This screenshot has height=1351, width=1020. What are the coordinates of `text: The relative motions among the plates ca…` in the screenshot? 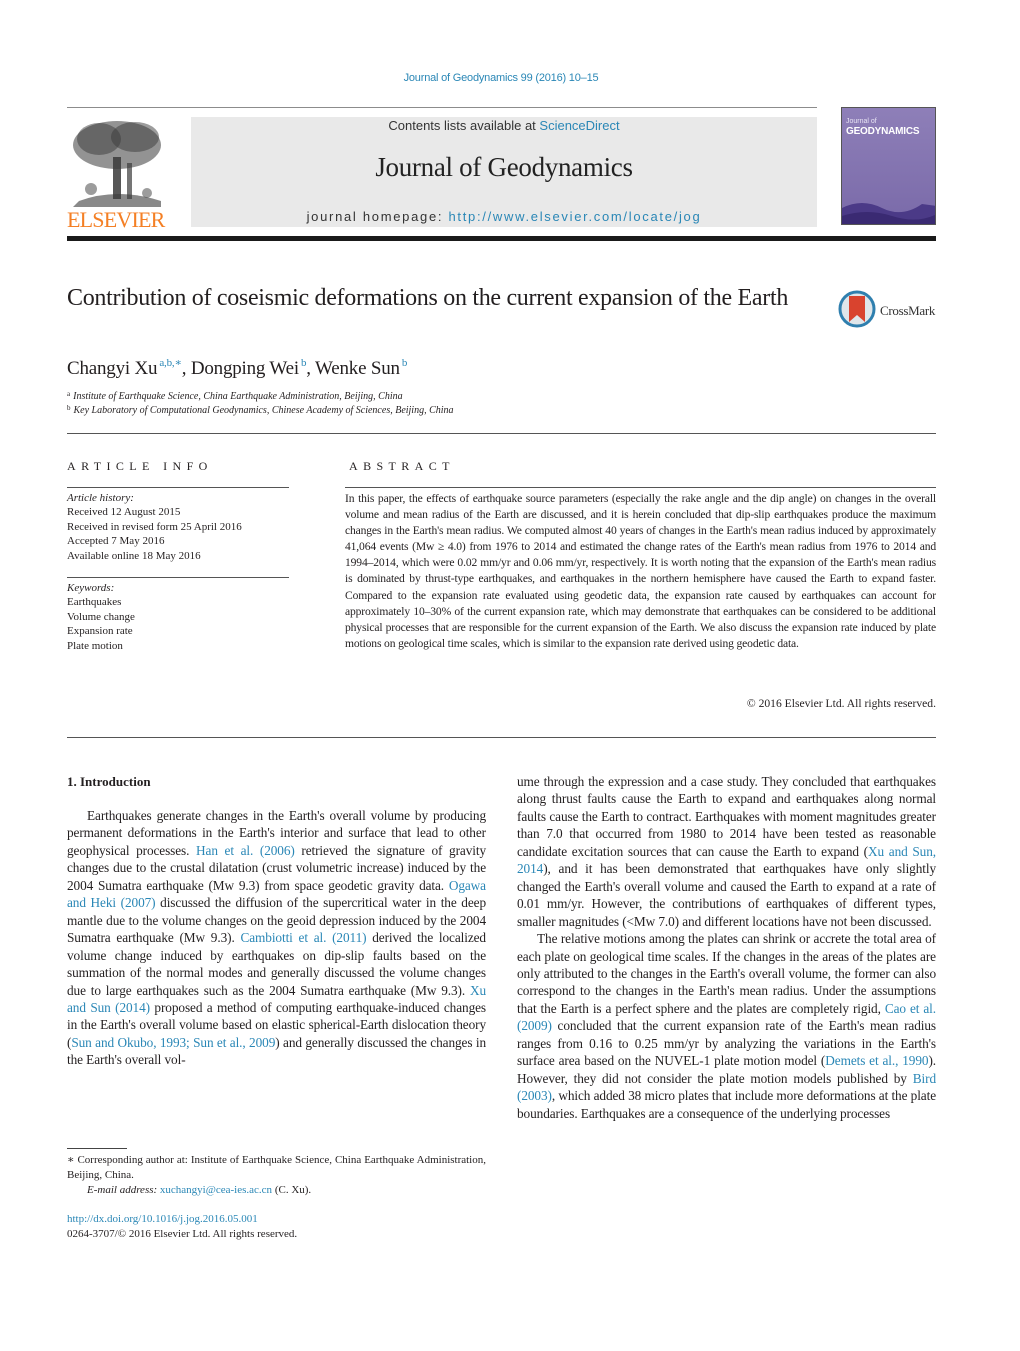 It's located at (726, 973).